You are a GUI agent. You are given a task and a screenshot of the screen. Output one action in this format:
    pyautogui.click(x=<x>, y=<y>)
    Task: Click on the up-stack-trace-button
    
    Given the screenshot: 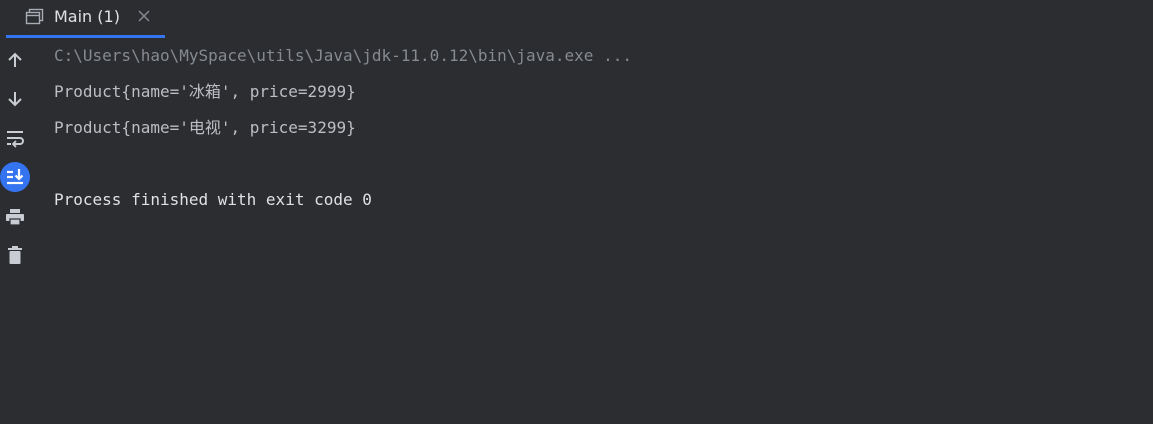 What is the action you would take?
    pyautogui.click(x=15, y=60)
    